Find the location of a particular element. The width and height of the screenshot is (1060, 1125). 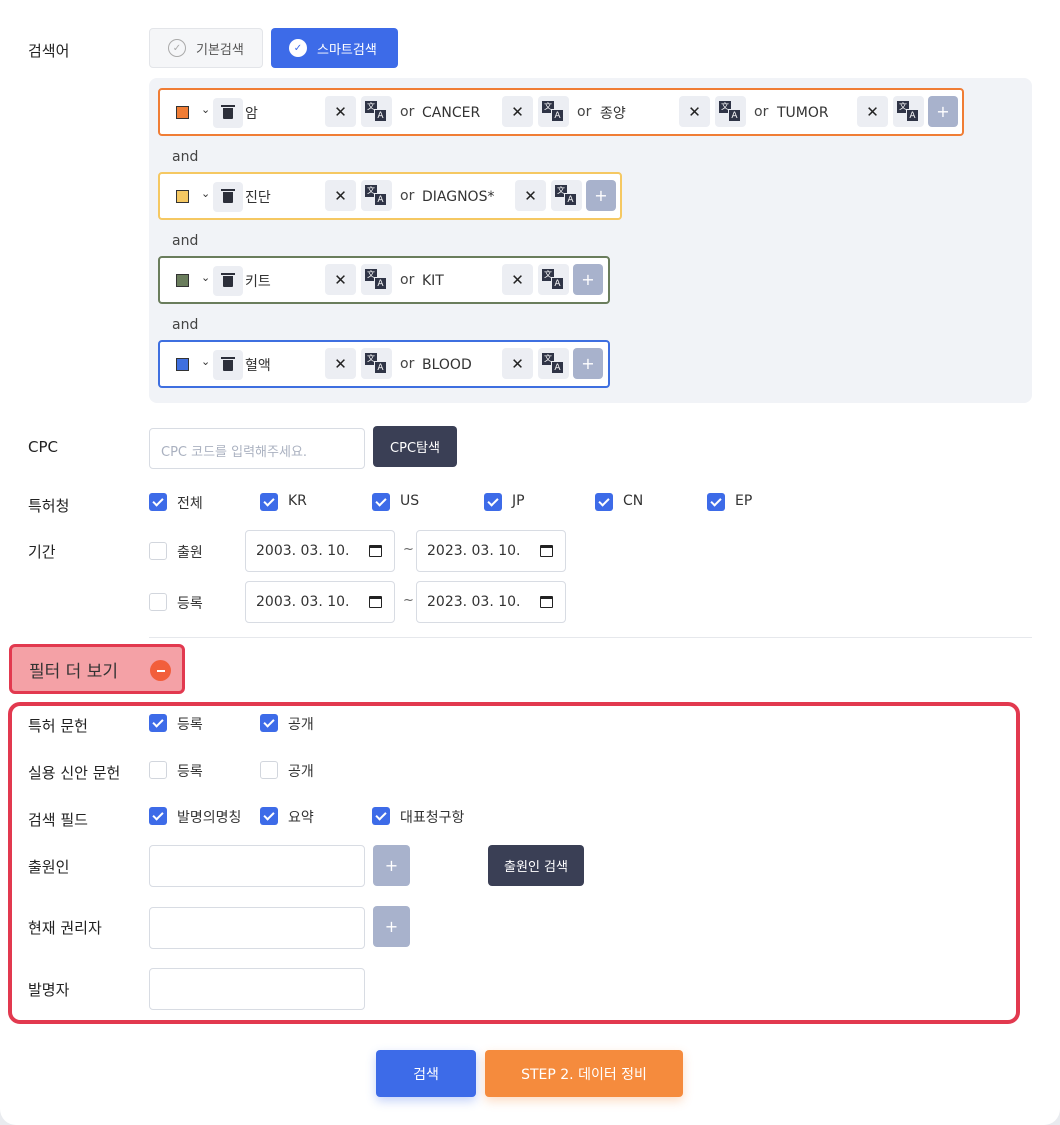

term-input: TUMOR is located at coordinates (803, 113).